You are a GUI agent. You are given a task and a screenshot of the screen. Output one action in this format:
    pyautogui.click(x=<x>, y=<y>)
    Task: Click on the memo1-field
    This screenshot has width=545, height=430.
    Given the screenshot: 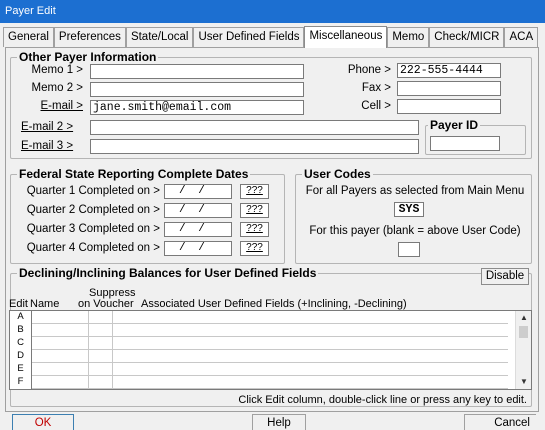 What is the action you would take?
    pyautogui.click(x=197, y=71)
    